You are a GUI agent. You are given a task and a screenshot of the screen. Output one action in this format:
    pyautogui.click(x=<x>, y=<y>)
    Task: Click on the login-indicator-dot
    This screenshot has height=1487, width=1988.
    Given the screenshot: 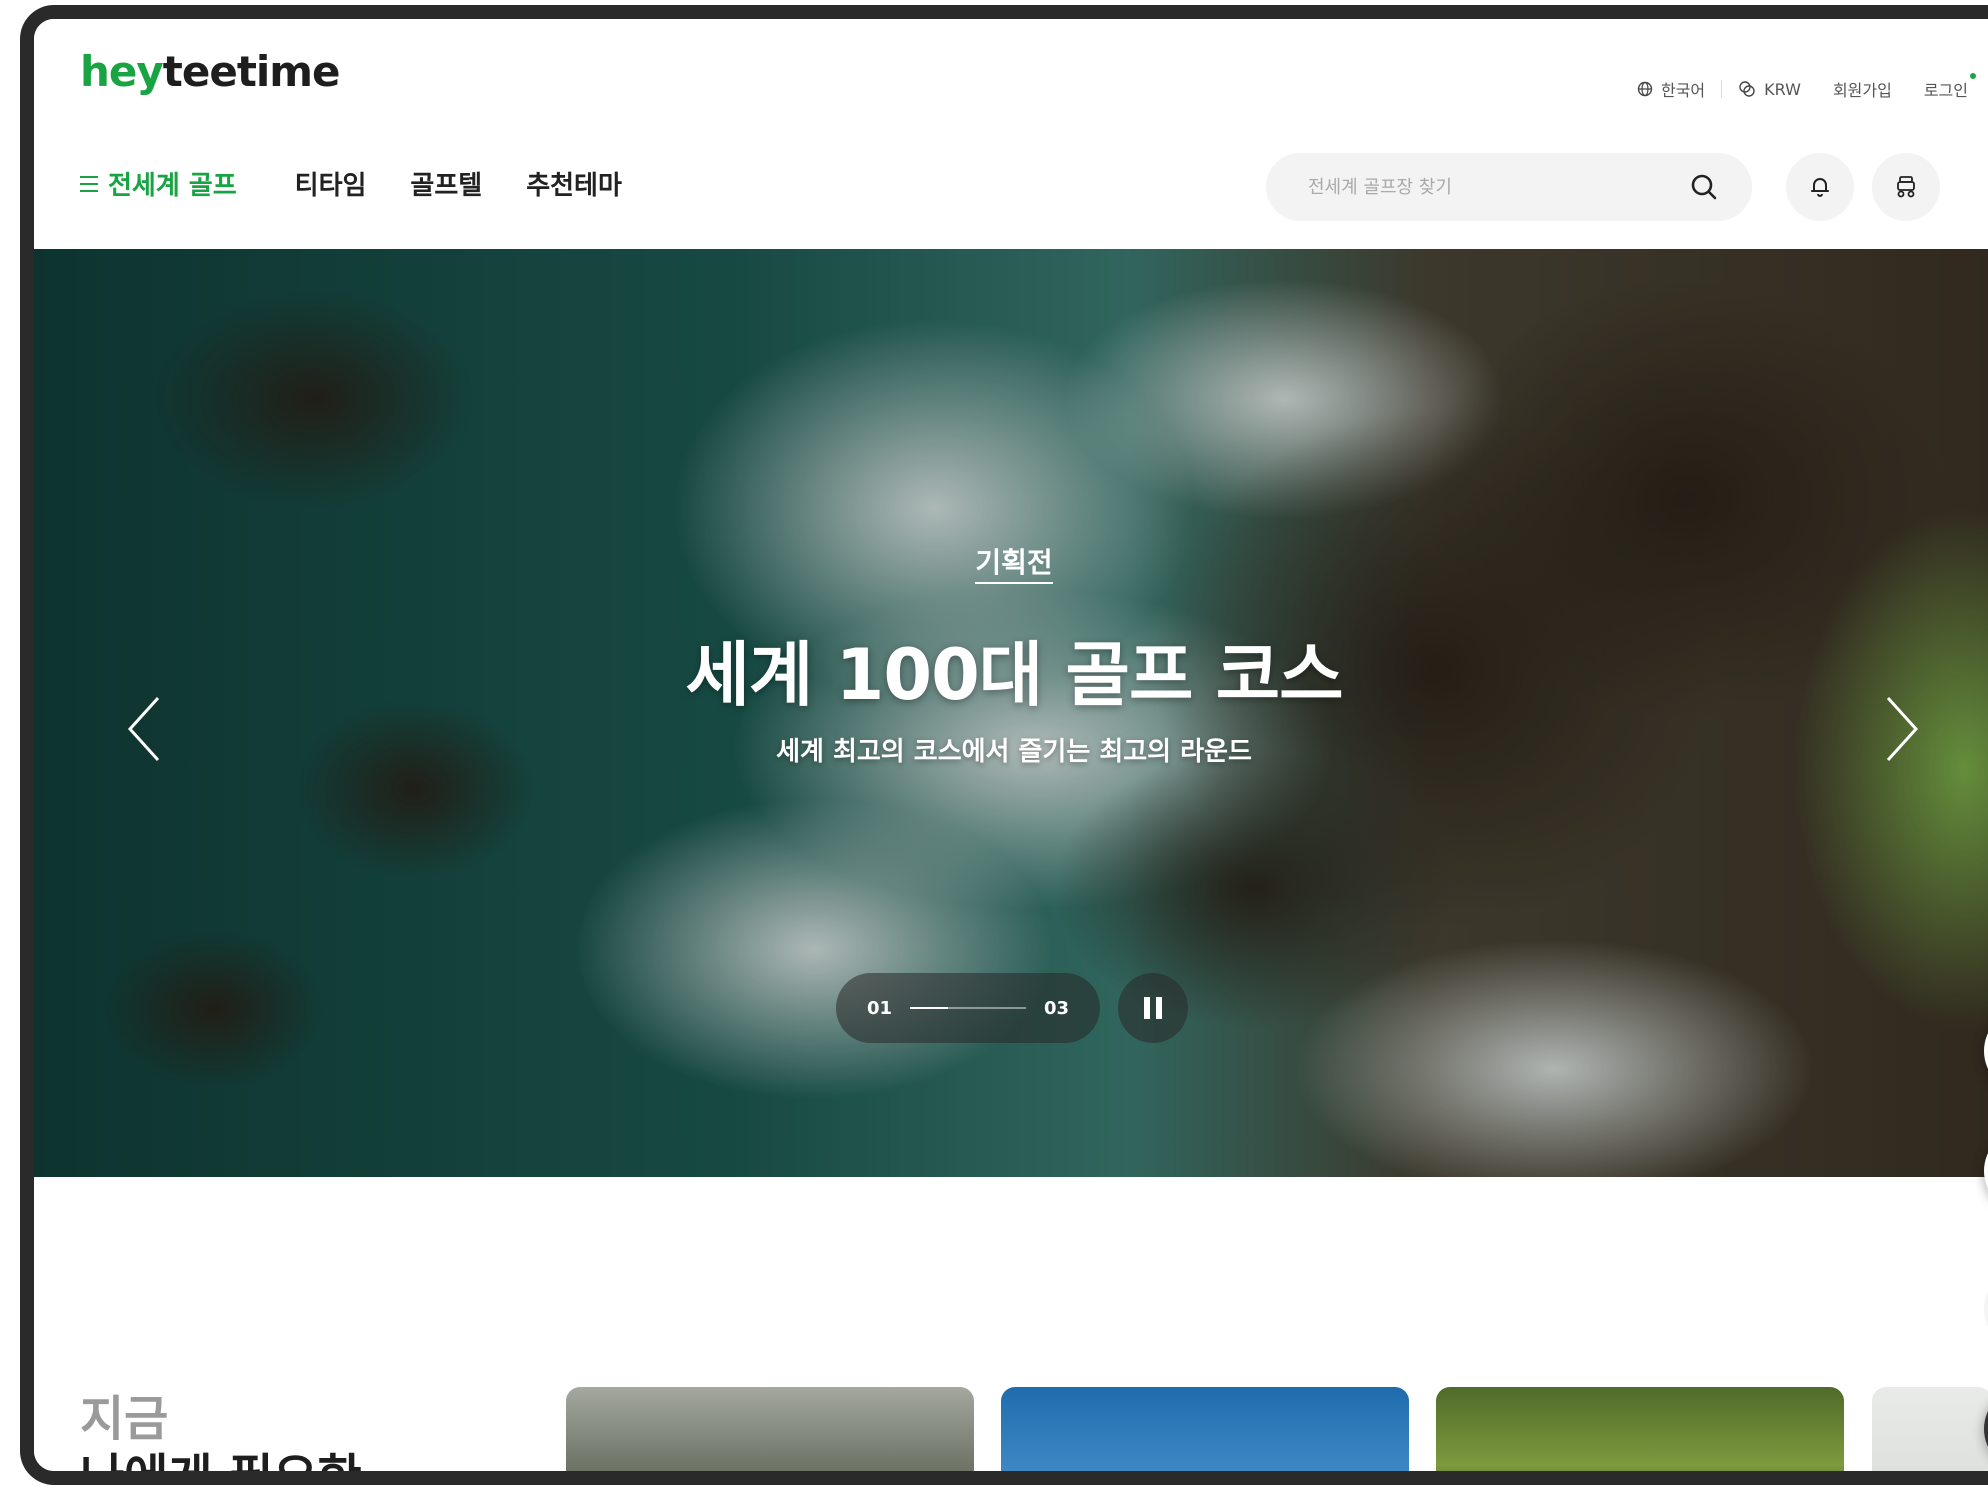 What is the action you would take?
    pyautogui.click(x=1973, y=76)
    